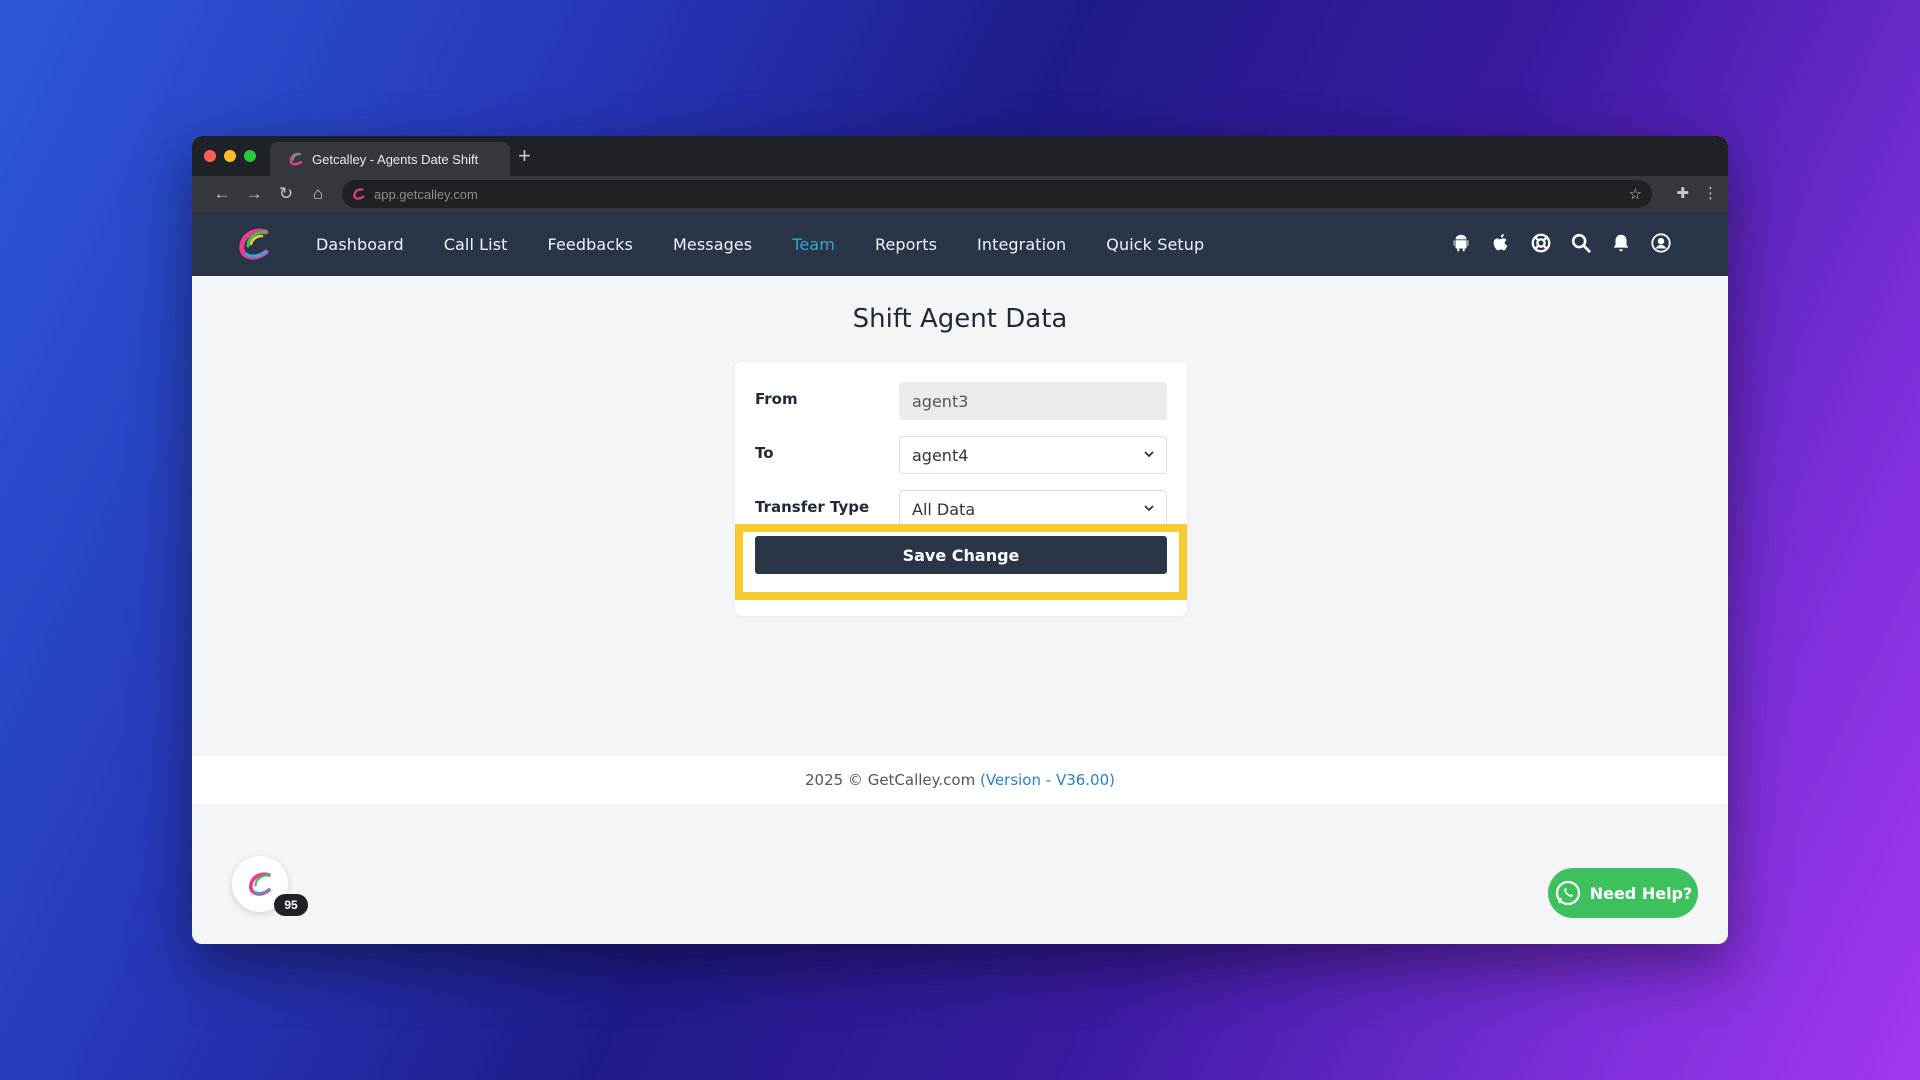 This screenshot has height=1080, width=1920. Describe the element at coordinates (1567, 893) in the screenshot. I see `whatsapp-icon` at that location.